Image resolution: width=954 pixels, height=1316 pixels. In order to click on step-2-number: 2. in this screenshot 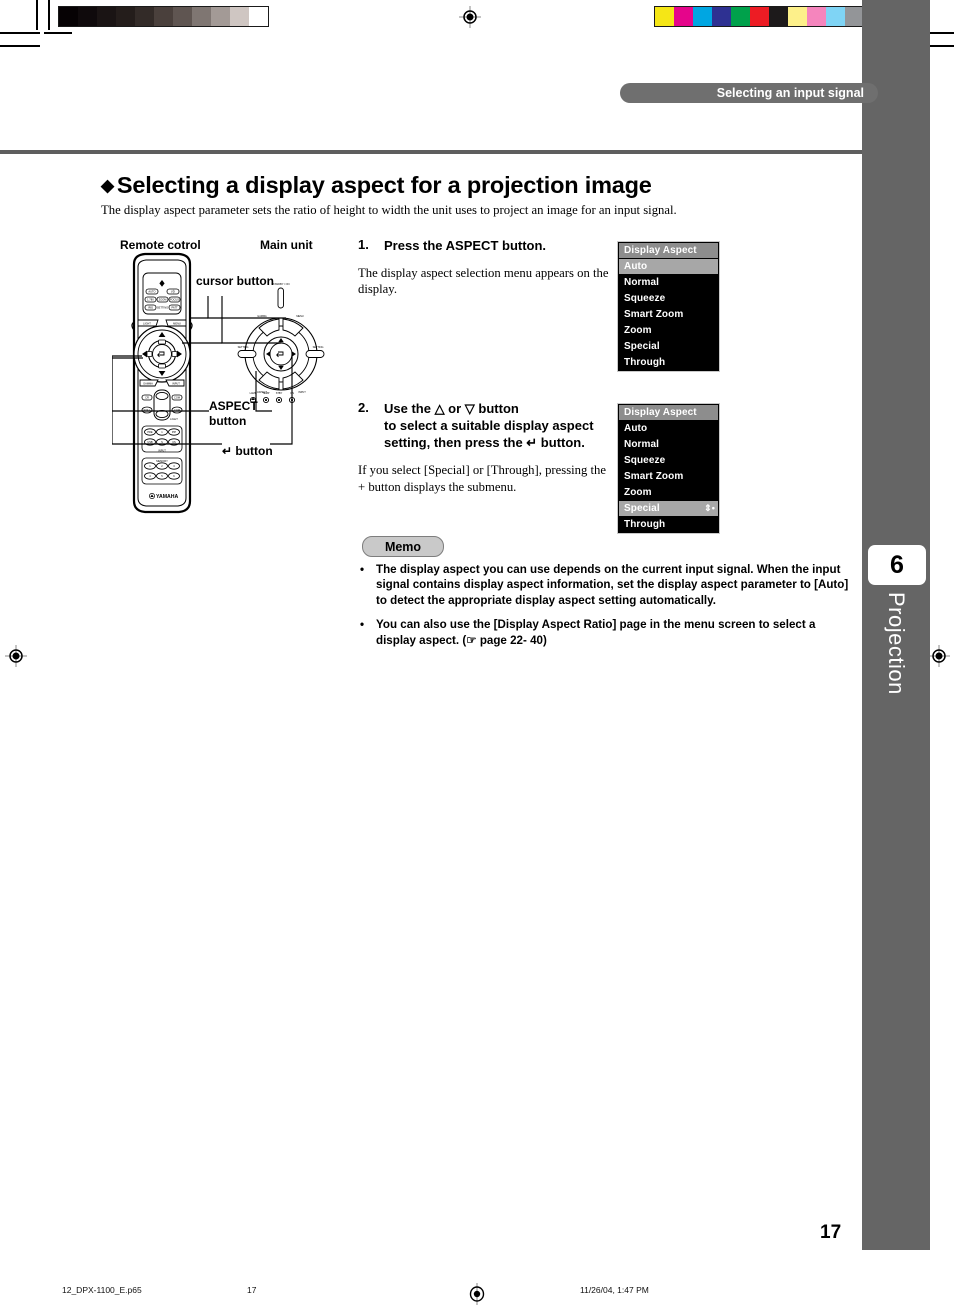, I will do `click(363, 407)`.